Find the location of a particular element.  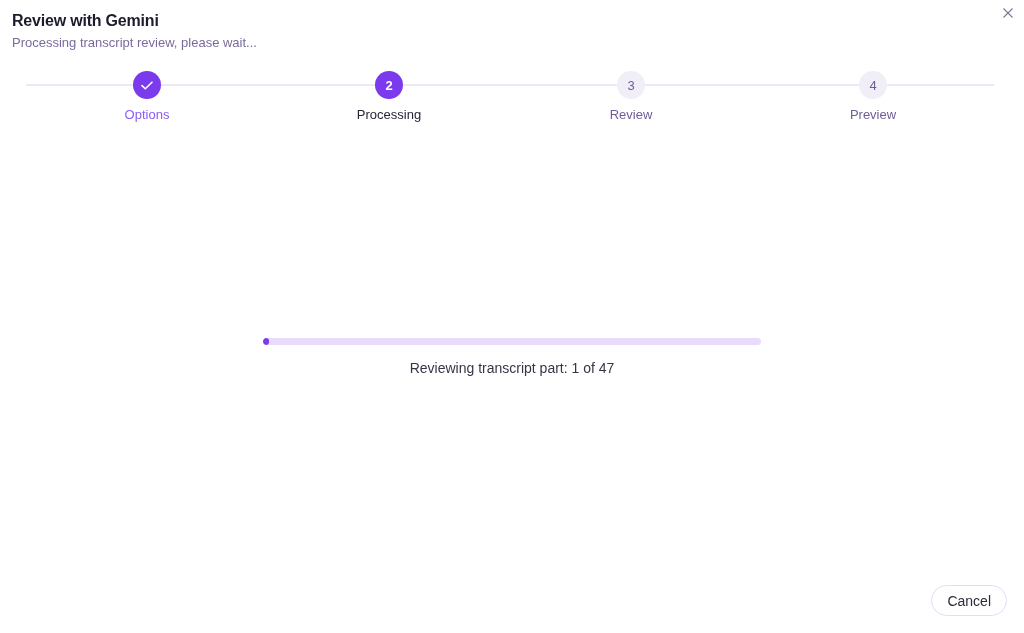

progress-status: Reviewing transcript part: 1 of 47 is located at coordinates (512, 368).